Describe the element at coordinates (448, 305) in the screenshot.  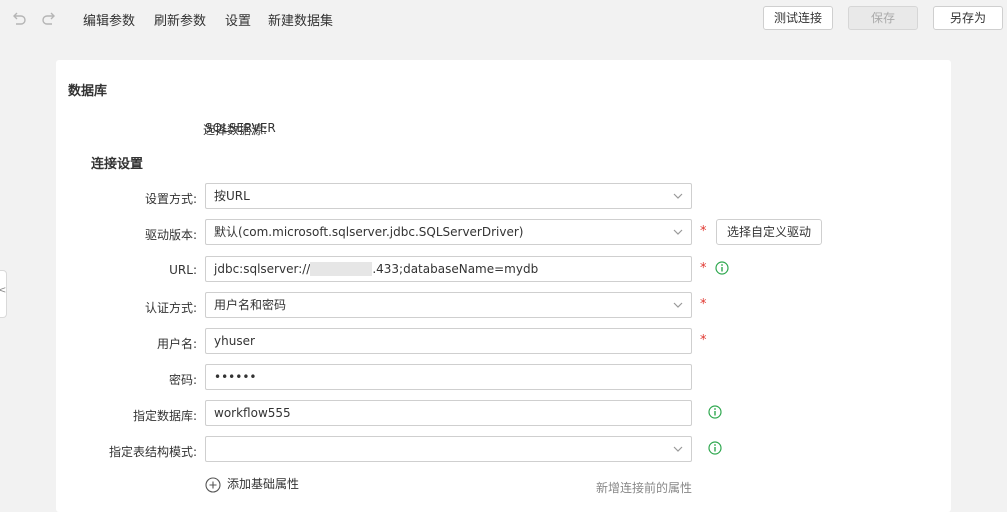
I see `auth-select: 用户名和密码` at that location.